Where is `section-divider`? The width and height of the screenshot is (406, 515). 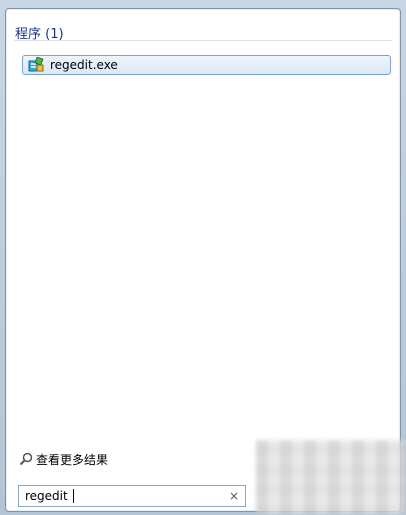
section-divider is located at coordinates (203, 40).